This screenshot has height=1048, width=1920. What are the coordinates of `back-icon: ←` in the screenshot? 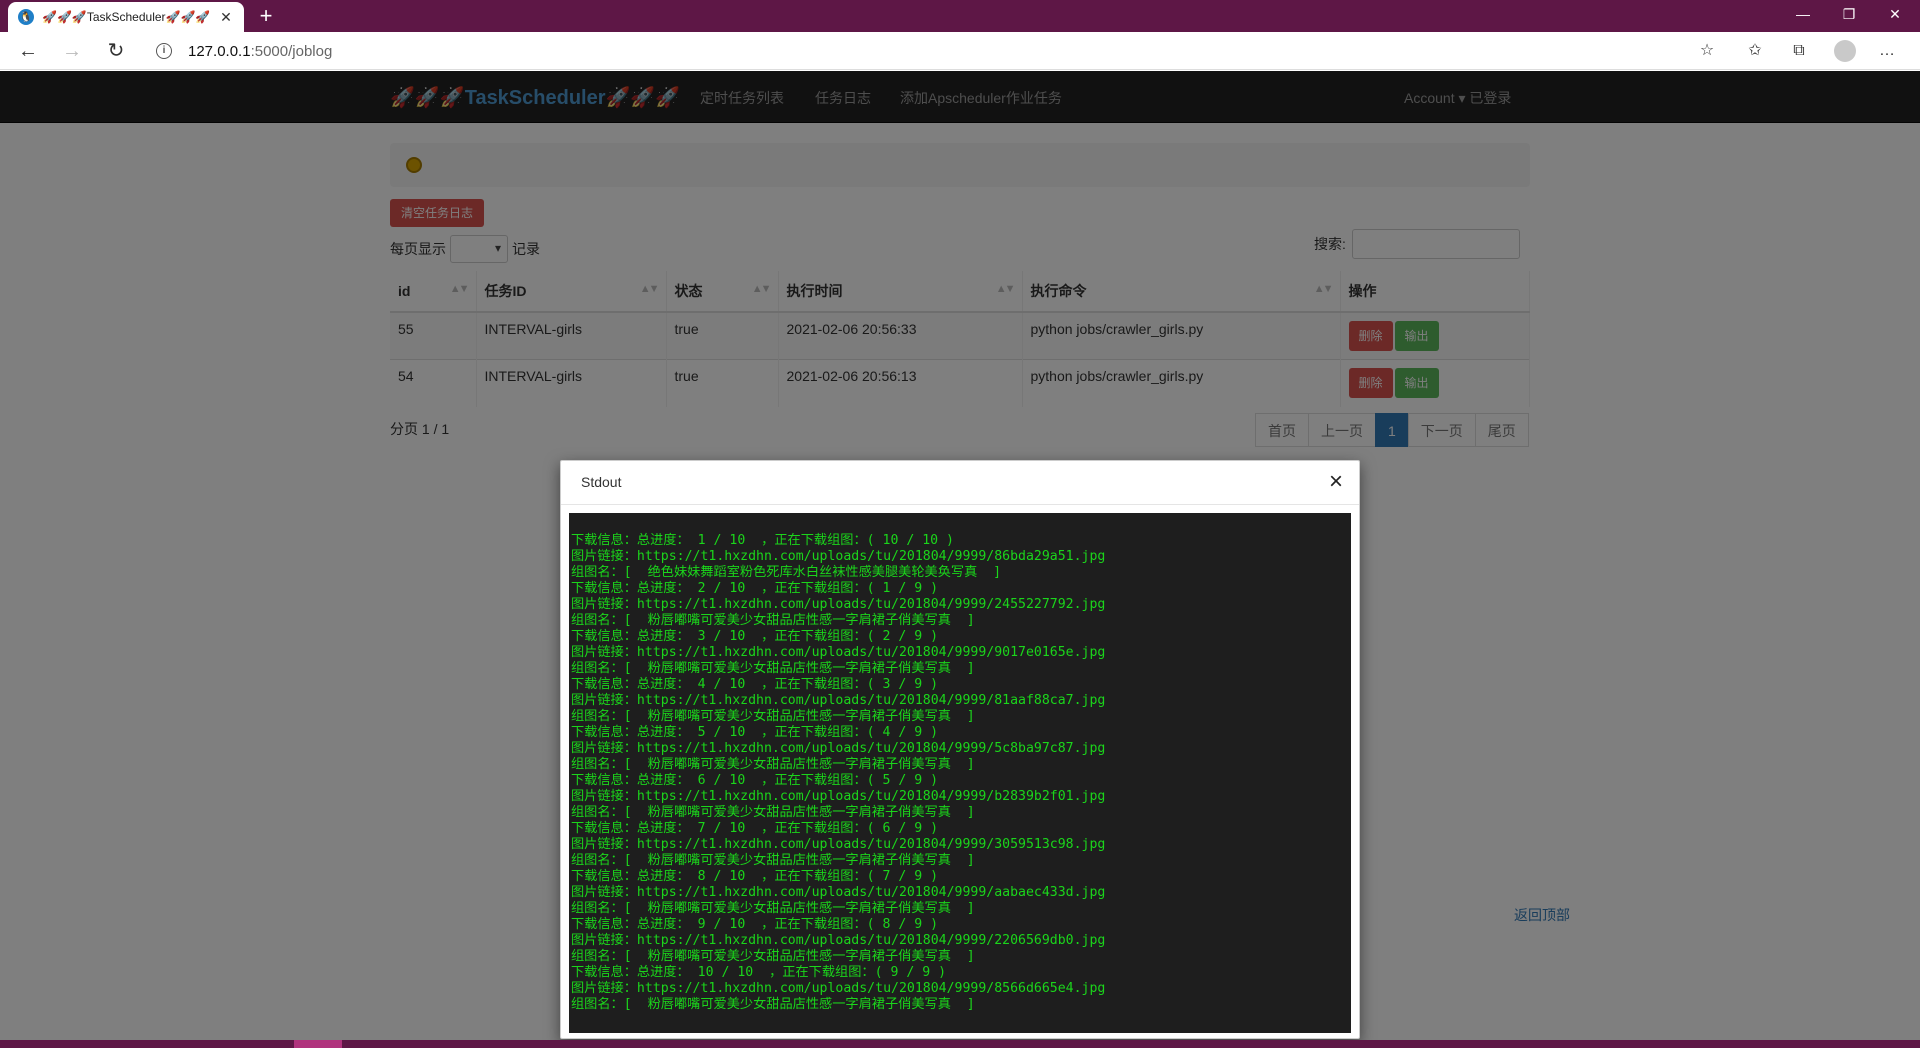 It's located at (28, 51).